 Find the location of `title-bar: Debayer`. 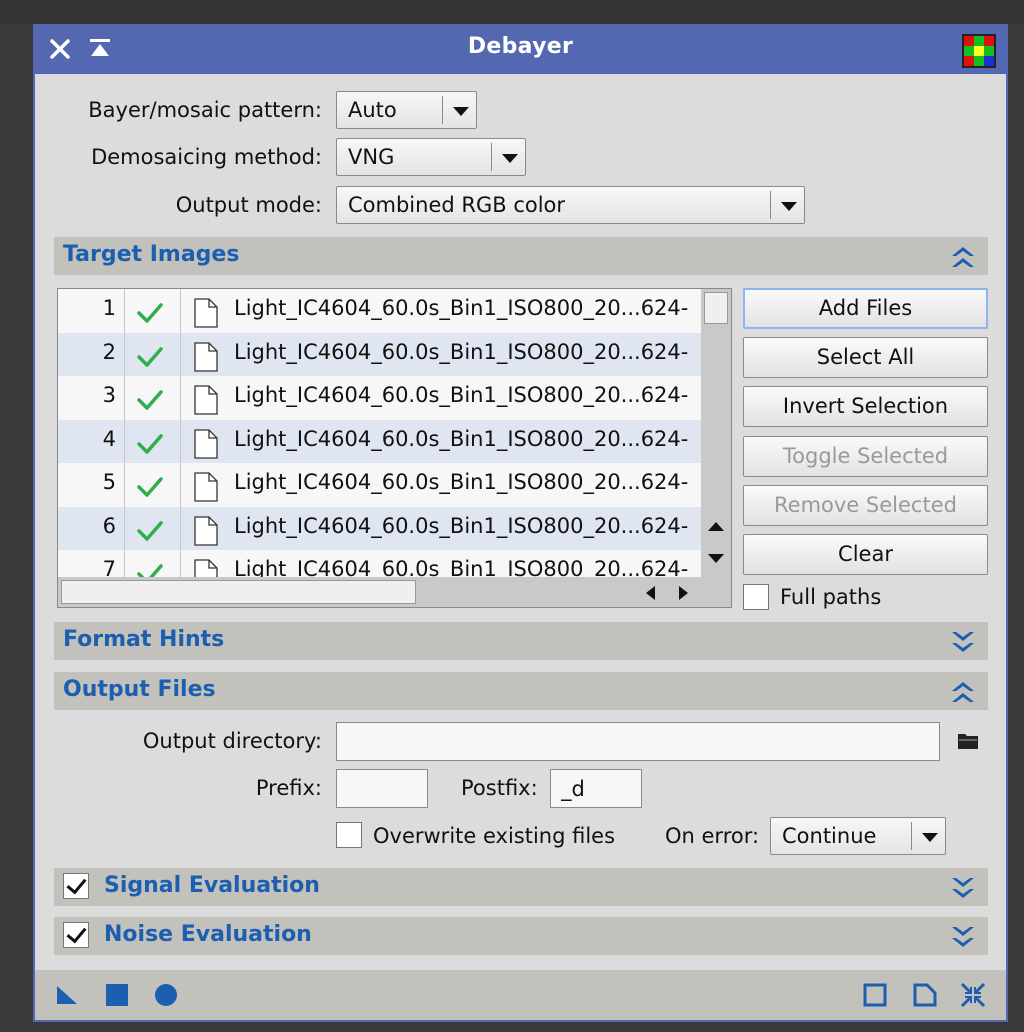

title-bar: Debayer is located at coordinates (520, 49).